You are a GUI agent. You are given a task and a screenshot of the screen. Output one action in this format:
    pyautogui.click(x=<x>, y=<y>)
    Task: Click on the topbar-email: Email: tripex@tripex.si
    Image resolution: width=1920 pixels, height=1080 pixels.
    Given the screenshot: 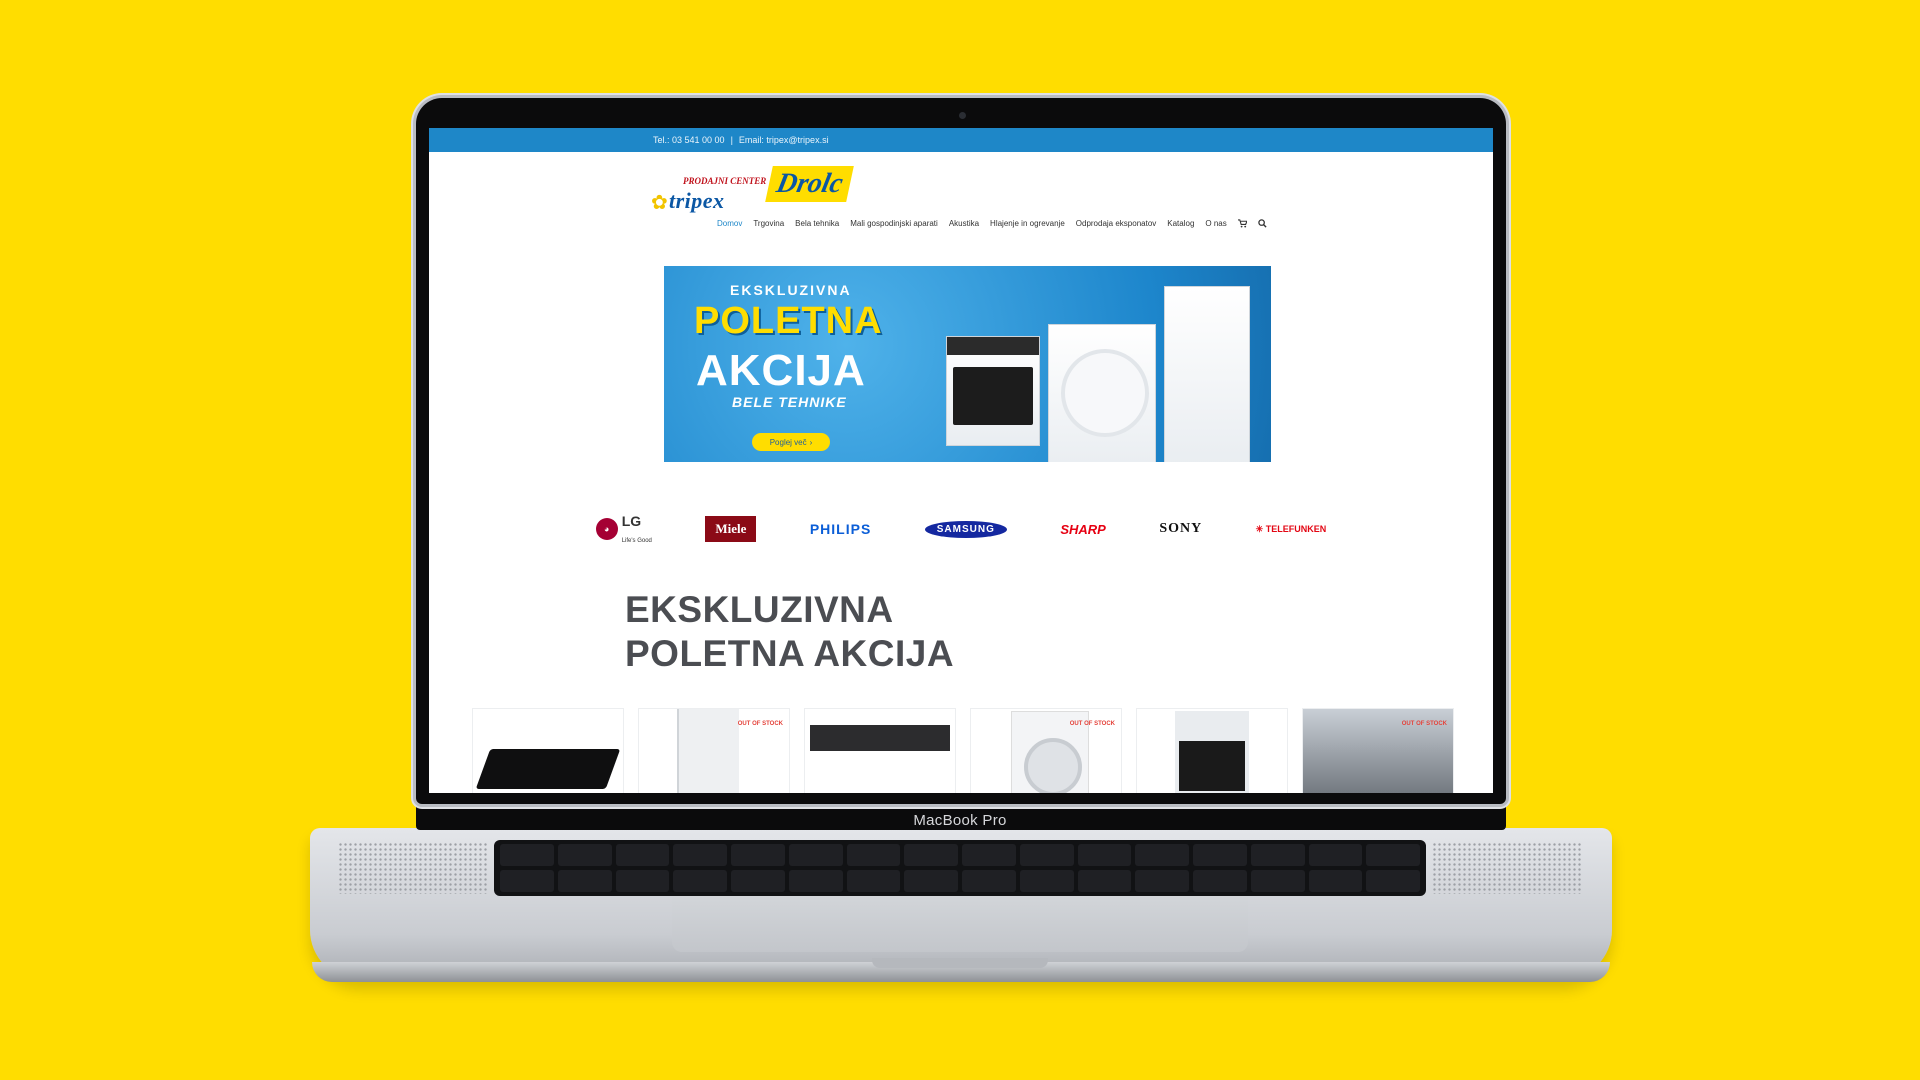 What is the action you would take?
    pyautogui.click(x=784, y=140)
    